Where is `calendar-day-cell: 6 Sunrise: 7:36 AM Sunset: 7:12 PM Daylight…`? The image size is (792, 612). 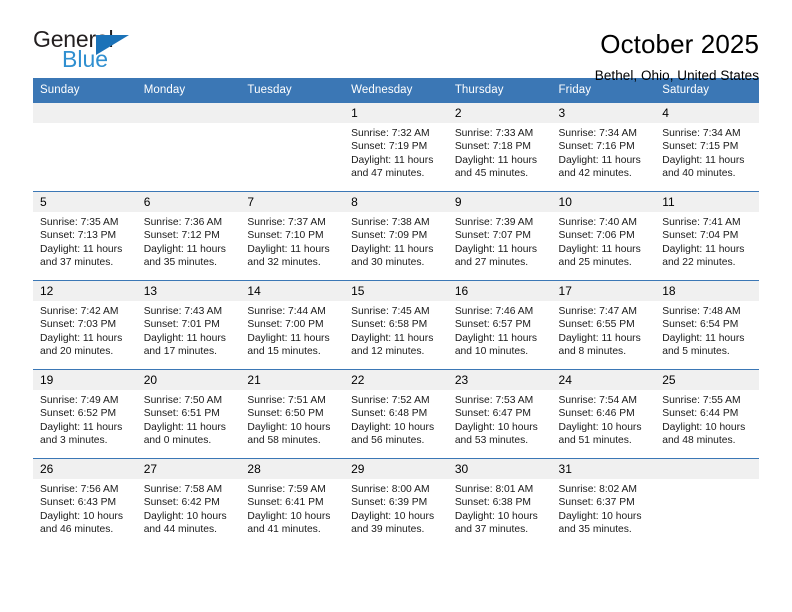
calendar-day-cell: 6 Sunrise: 7:36 AM Sunset: 7:12 PM Daylight… is located at coordinates (188, 236).